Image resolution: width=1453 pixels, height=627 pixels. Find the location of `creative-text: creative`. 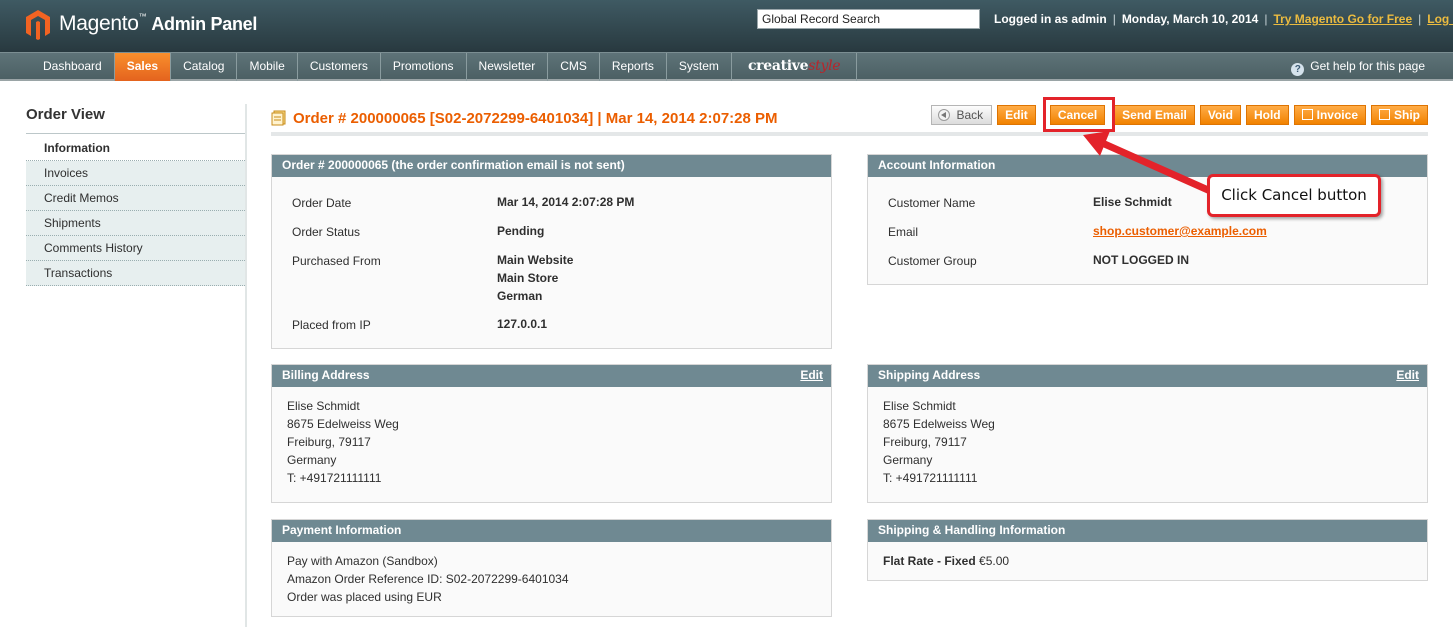

creative-text: creative is located at coordinates (778, 66).